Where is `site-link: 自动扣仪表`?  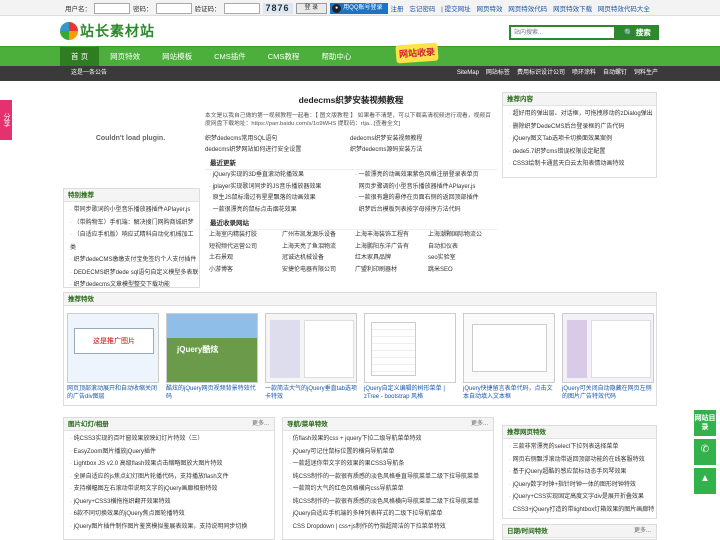 site-link: 自动扣仪表 is located at coordinates (460, 248).